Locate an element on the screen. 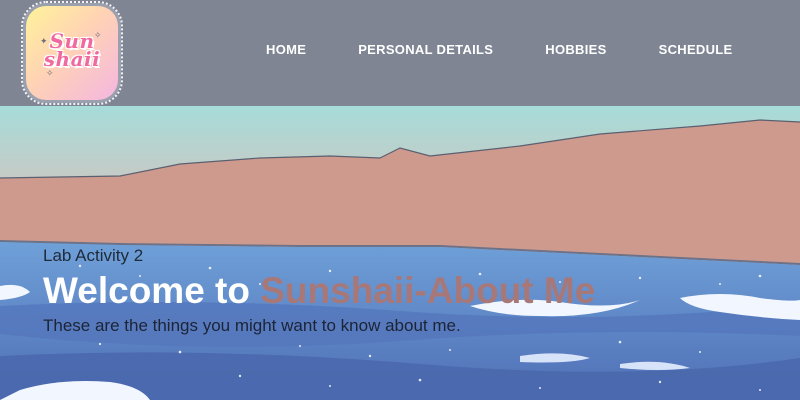  welcome-accent: Sunshaii-About Me is located at coordinates (428, 290).